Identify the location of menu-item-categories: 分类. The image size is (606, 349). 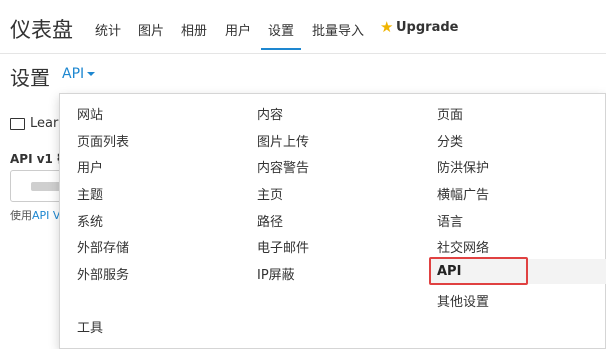
(450, 140).